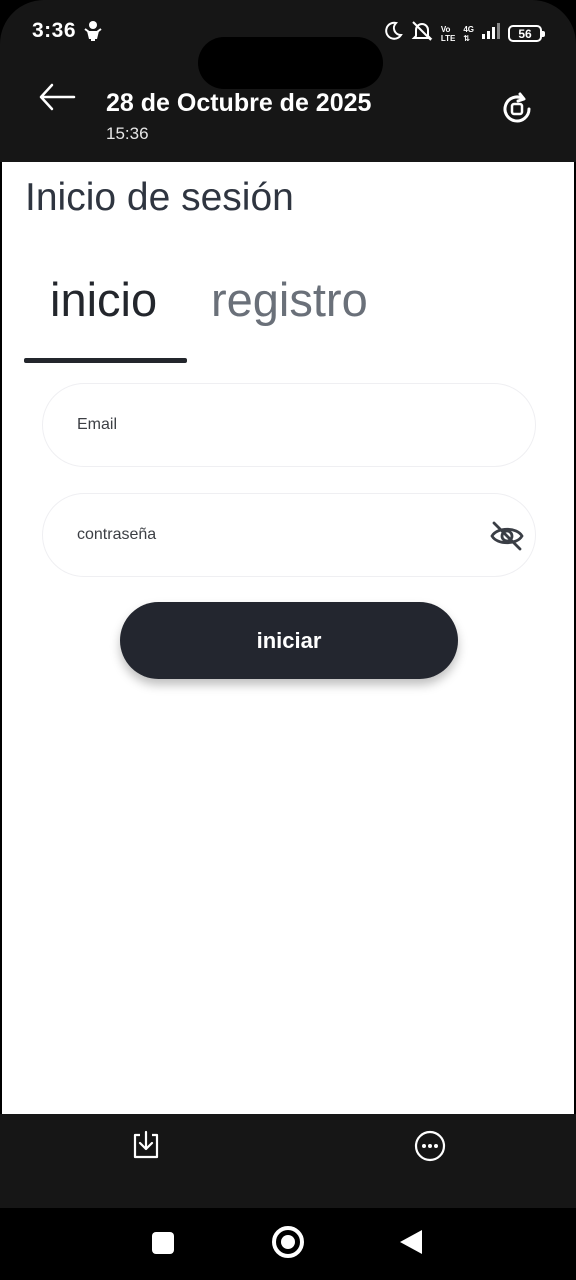 The image size is (576, 1280). I want to click on battery-level: 56, so click(525, 33).